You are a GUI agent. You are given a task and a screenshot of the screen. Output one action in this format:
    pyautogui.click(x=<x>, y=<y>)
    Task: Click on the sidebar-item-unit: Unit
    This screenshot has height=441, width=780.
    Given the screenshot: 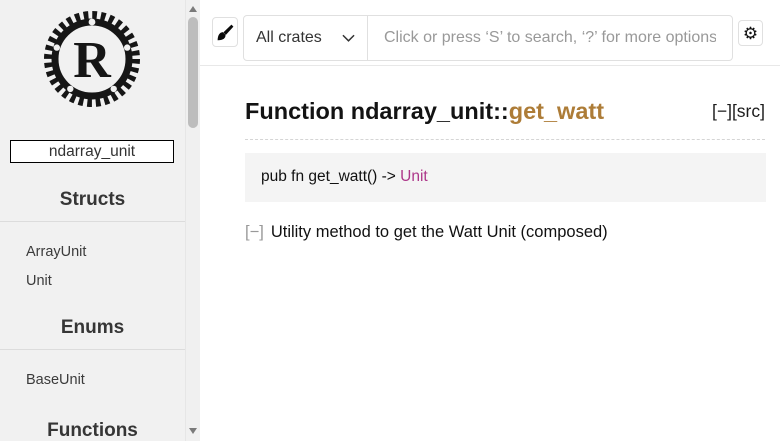 What is the action you would take?
    pyautogui.click(x=39, y=281)
    